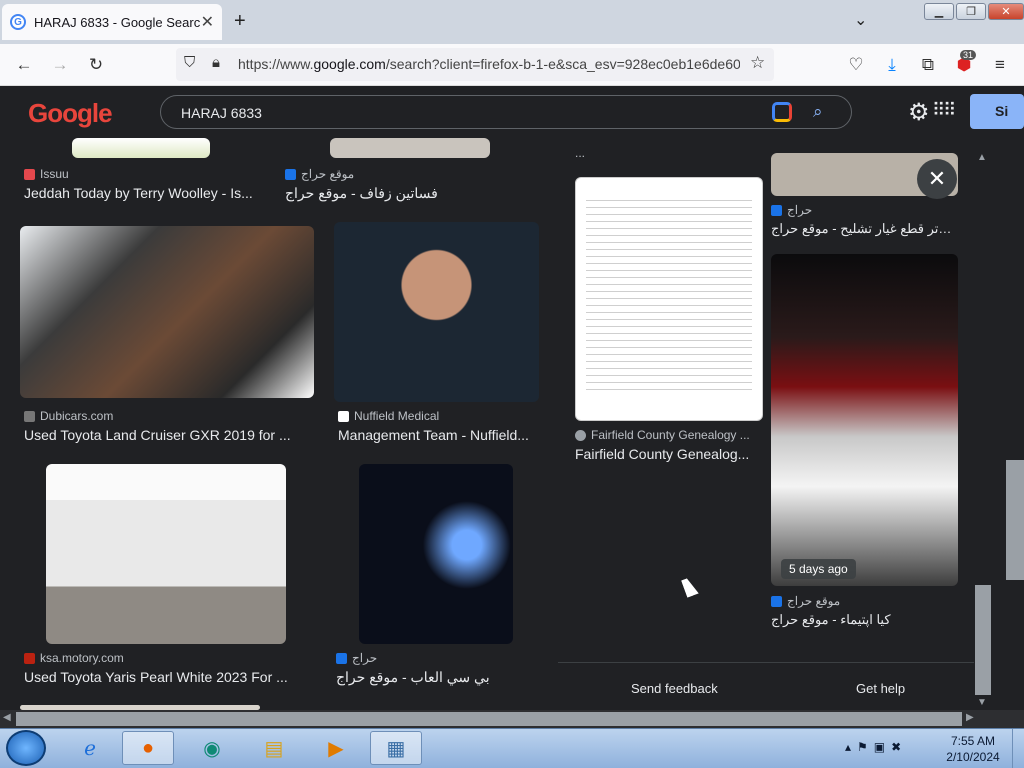 This screenshot has width=1024, height=768. What do you see at coordinates (7, 717) in the screenshot?
I see `scroll-left-icon: ◀` at bounding box center [7, 717].